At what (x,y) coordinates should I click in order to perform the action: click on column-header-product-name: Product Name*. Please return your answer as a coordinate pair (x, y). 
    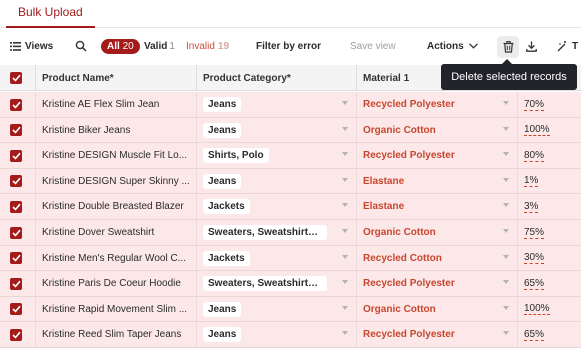
    Looking at the image, I should click on (116, 78).